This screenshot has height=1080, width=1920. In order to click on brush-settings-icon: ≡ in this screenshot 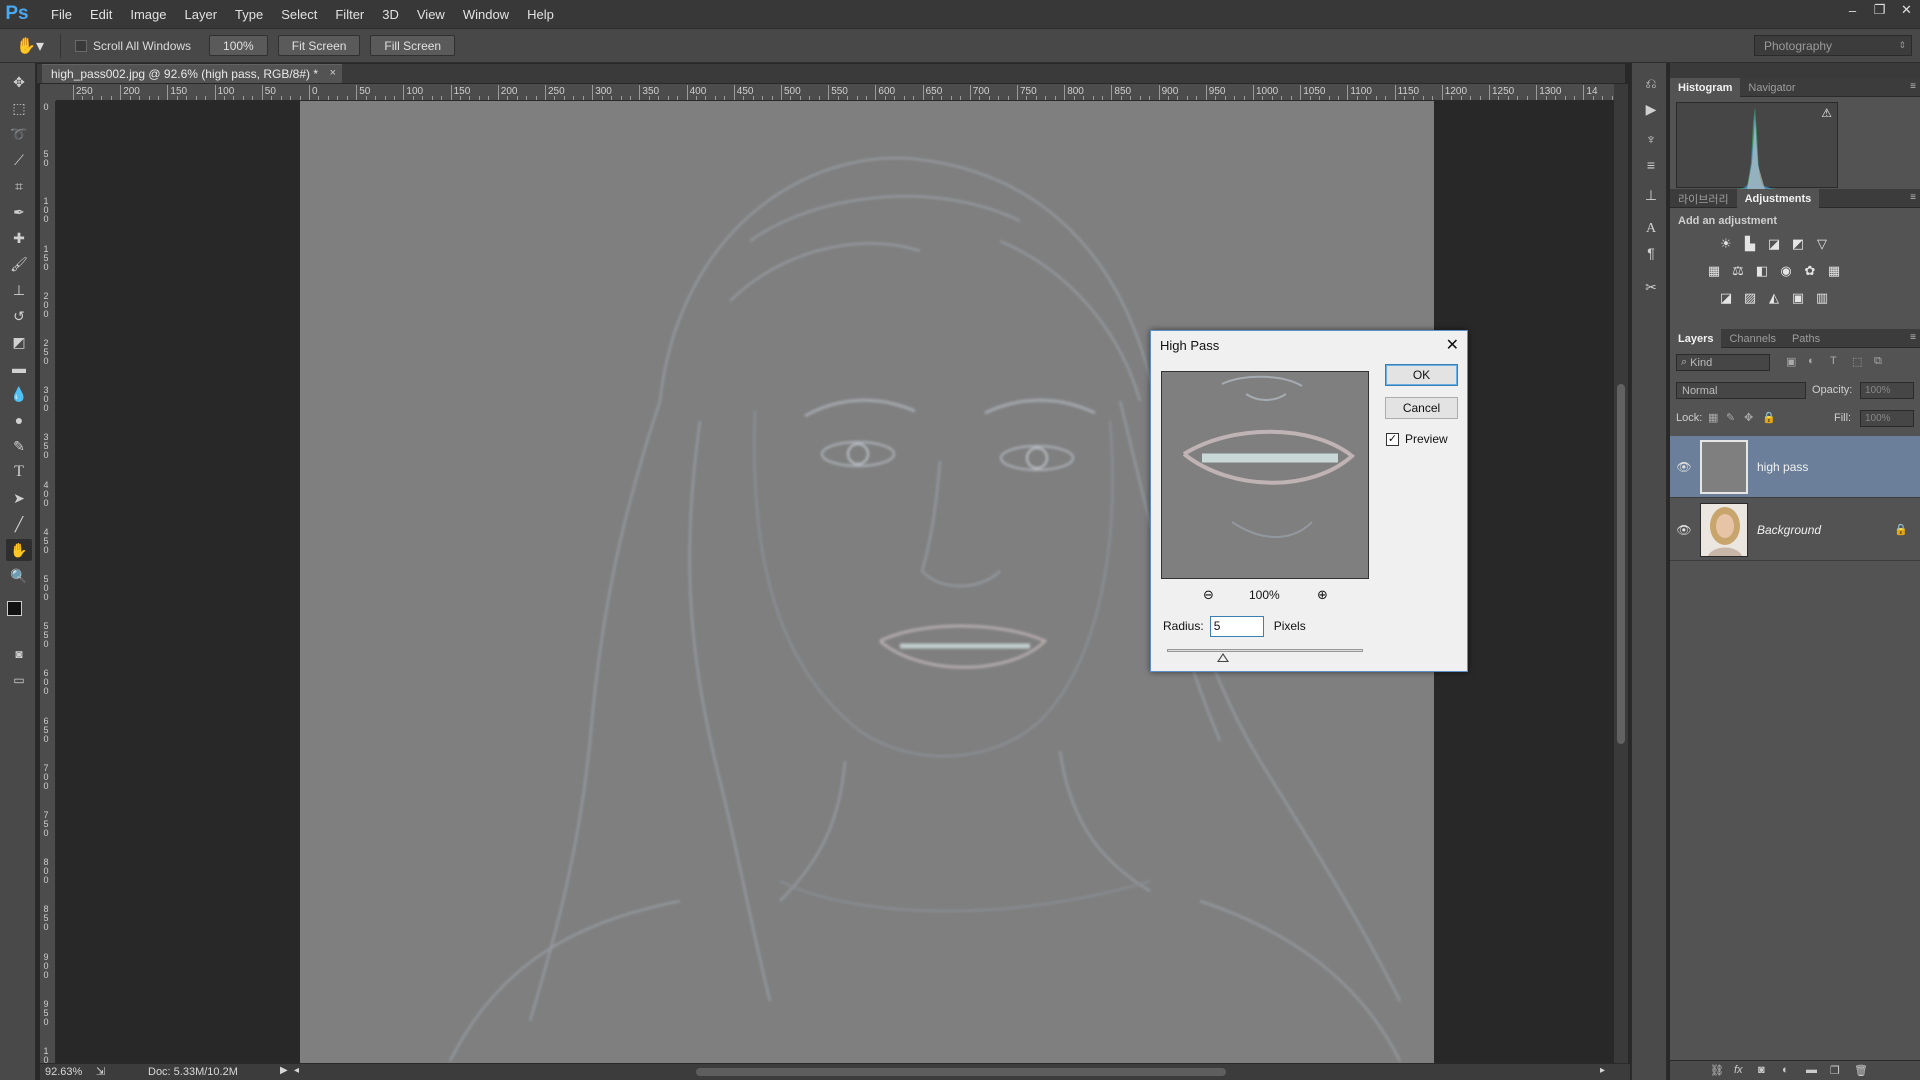, I will do `click(1651, 165)`.